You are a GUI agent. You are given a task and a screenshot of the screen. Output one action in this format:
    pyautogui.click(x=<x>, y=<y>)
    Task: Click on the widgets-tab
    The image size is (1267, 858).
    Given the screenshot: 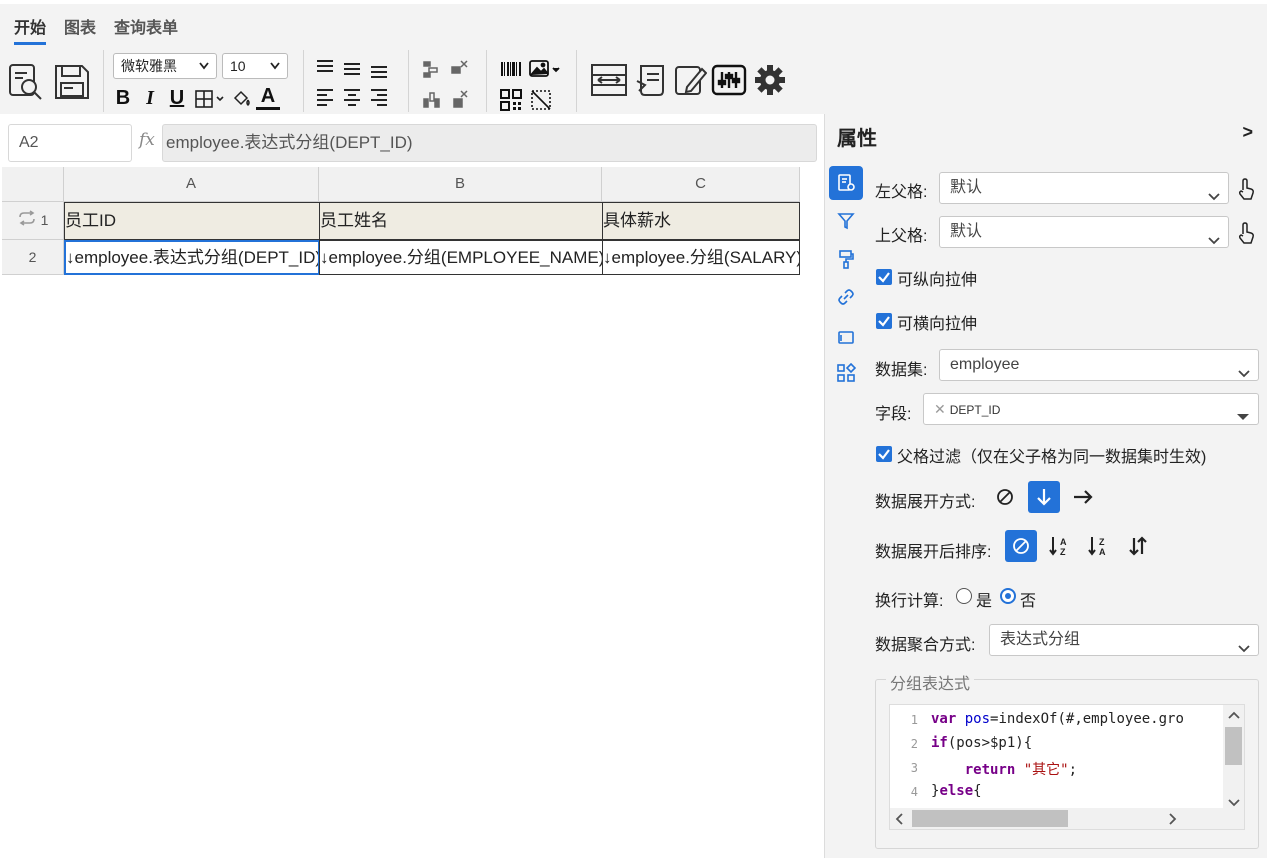 What is the action you would take?
    pyautogui.click(x=846, y=373)
    